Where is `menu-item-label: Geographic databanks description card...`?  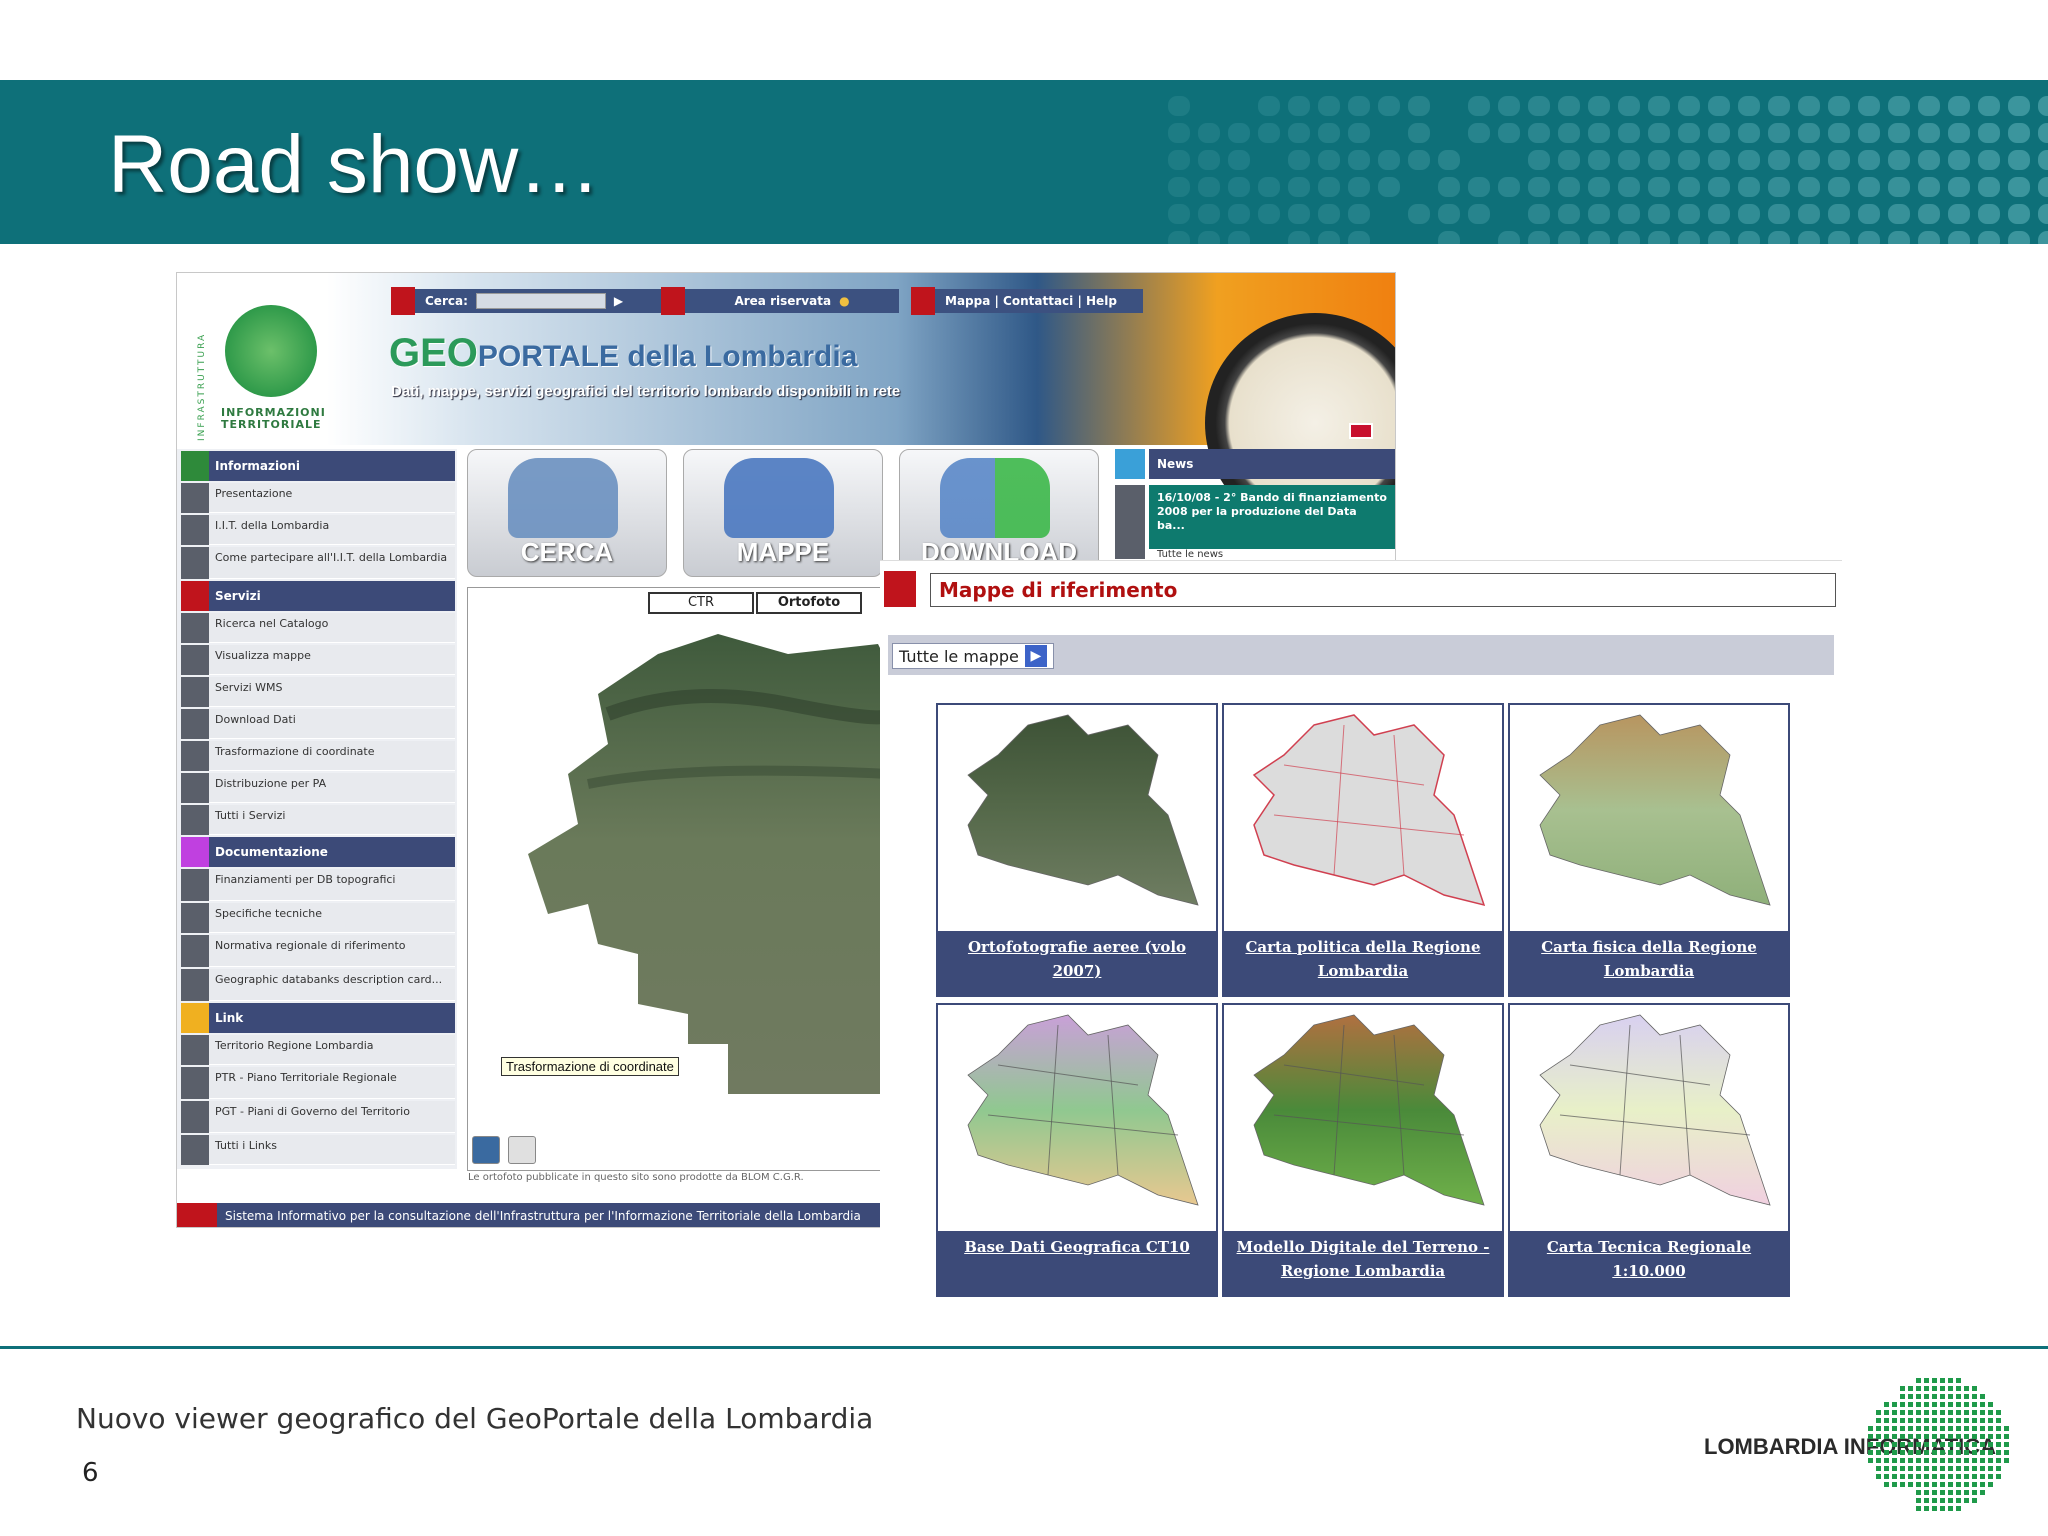
menu-item-label: Geographic databanks description card... is located at coordinates (332, 985).